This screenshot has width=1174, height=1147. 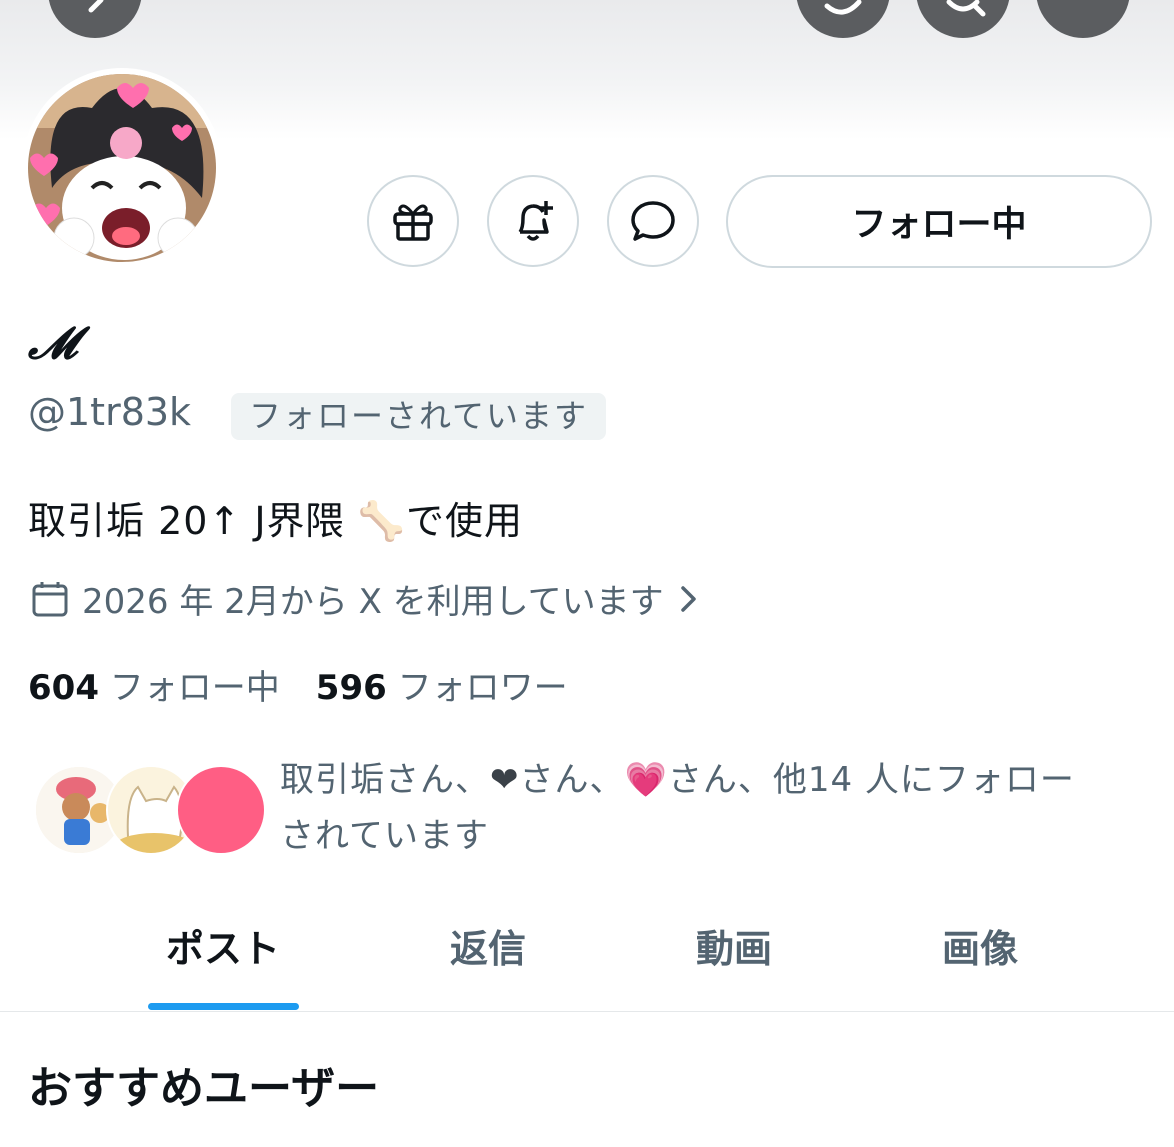 What do you see at coordinates (419, 416) in the screenshot?
I see `follows-you-badge: フォローされています` at bounding box center [419, 416].